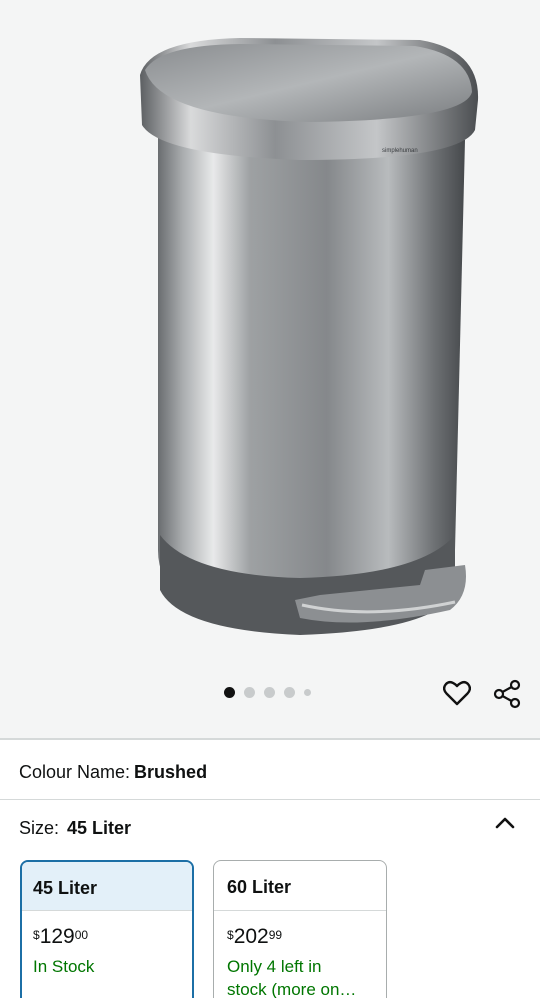 Image resolution: width=540 pixels, height=998 pixels. Describe the element at coordinates (39, 828) in the screenshot. I see `size-label: Size:` at that location.